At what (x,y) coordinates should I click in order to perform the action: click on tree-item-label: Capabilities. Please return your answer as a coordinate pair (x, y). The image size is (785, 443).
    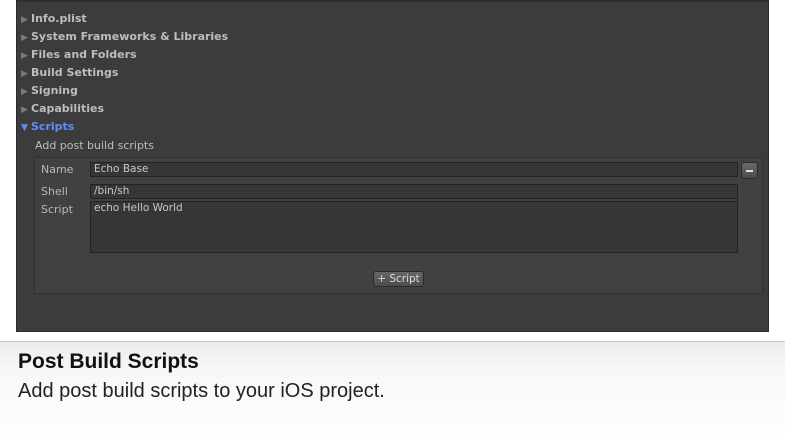
    Looking at the image, I should click on (68, 108).